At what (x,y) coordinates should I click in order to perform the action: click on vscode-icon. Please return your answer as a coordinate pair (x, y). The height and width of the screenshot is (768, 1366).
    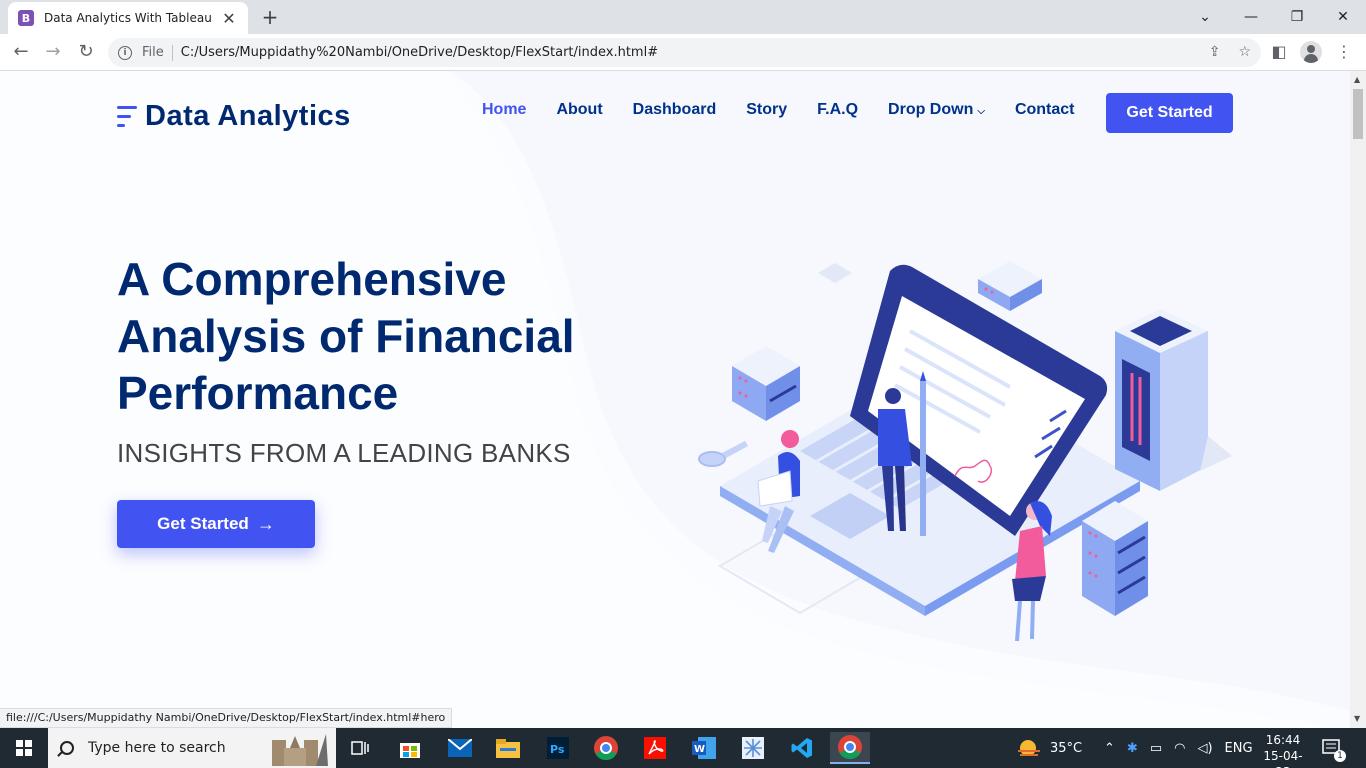
    Looking at the image, I should click on (802, 748).